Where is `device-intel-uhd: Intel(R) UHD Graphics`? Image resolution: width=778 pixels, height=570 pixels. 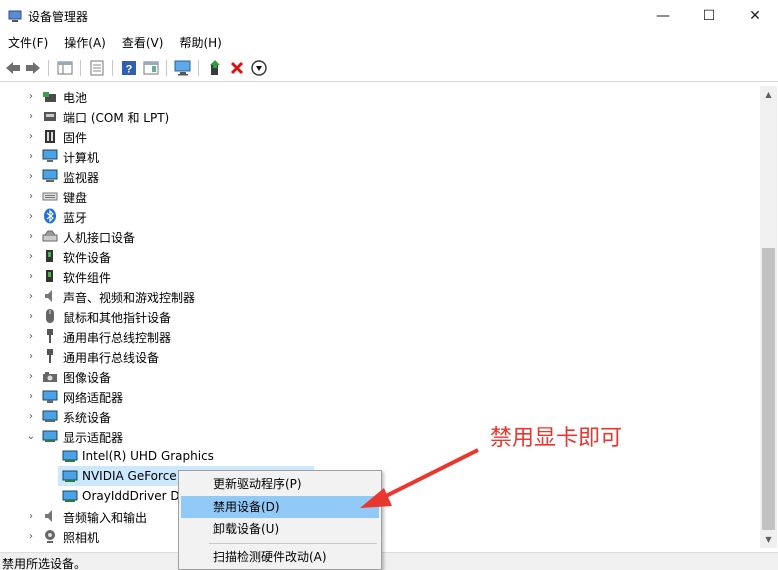
device-intel-uhd: Intel(R) UHD Graphics is located at coordinates (380, 456).